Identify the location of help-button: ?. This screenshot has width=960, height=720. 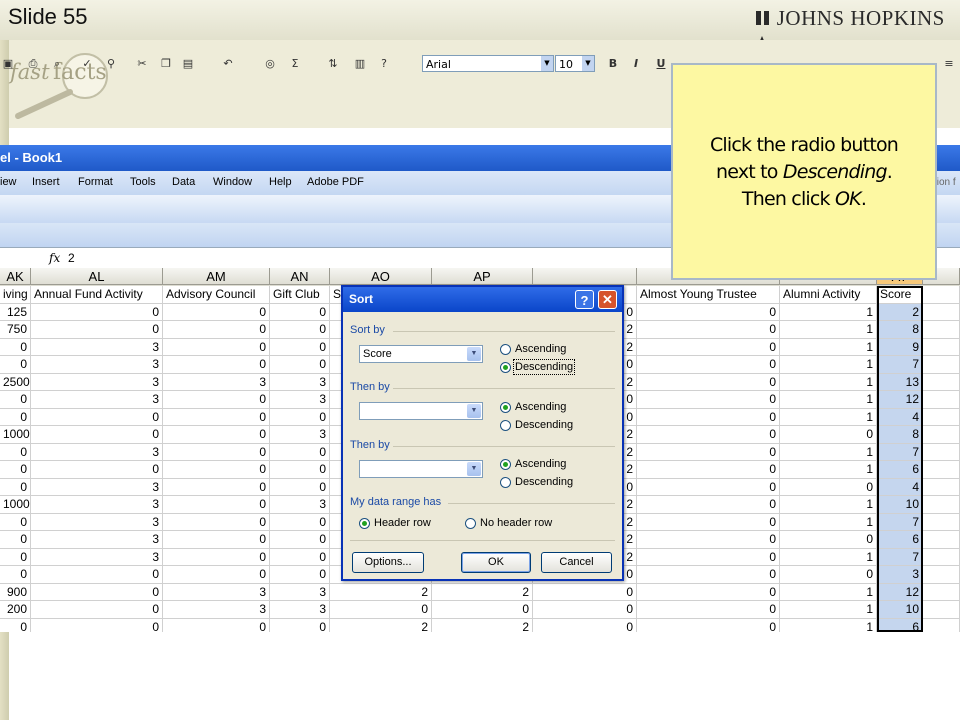
(584, 299).